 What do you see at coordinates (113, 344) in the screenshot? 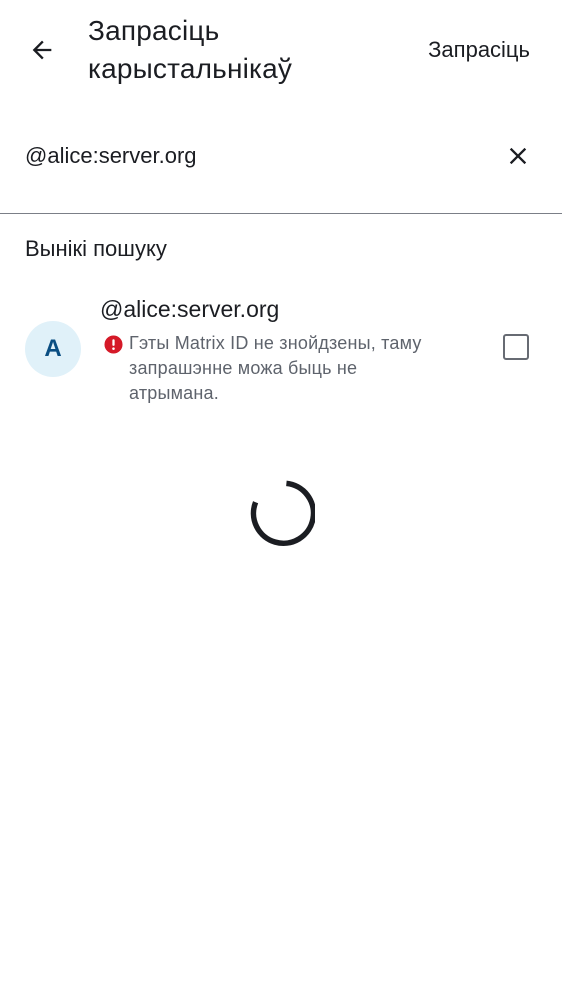
I see `error-icon` at bounding box center [113, 344].